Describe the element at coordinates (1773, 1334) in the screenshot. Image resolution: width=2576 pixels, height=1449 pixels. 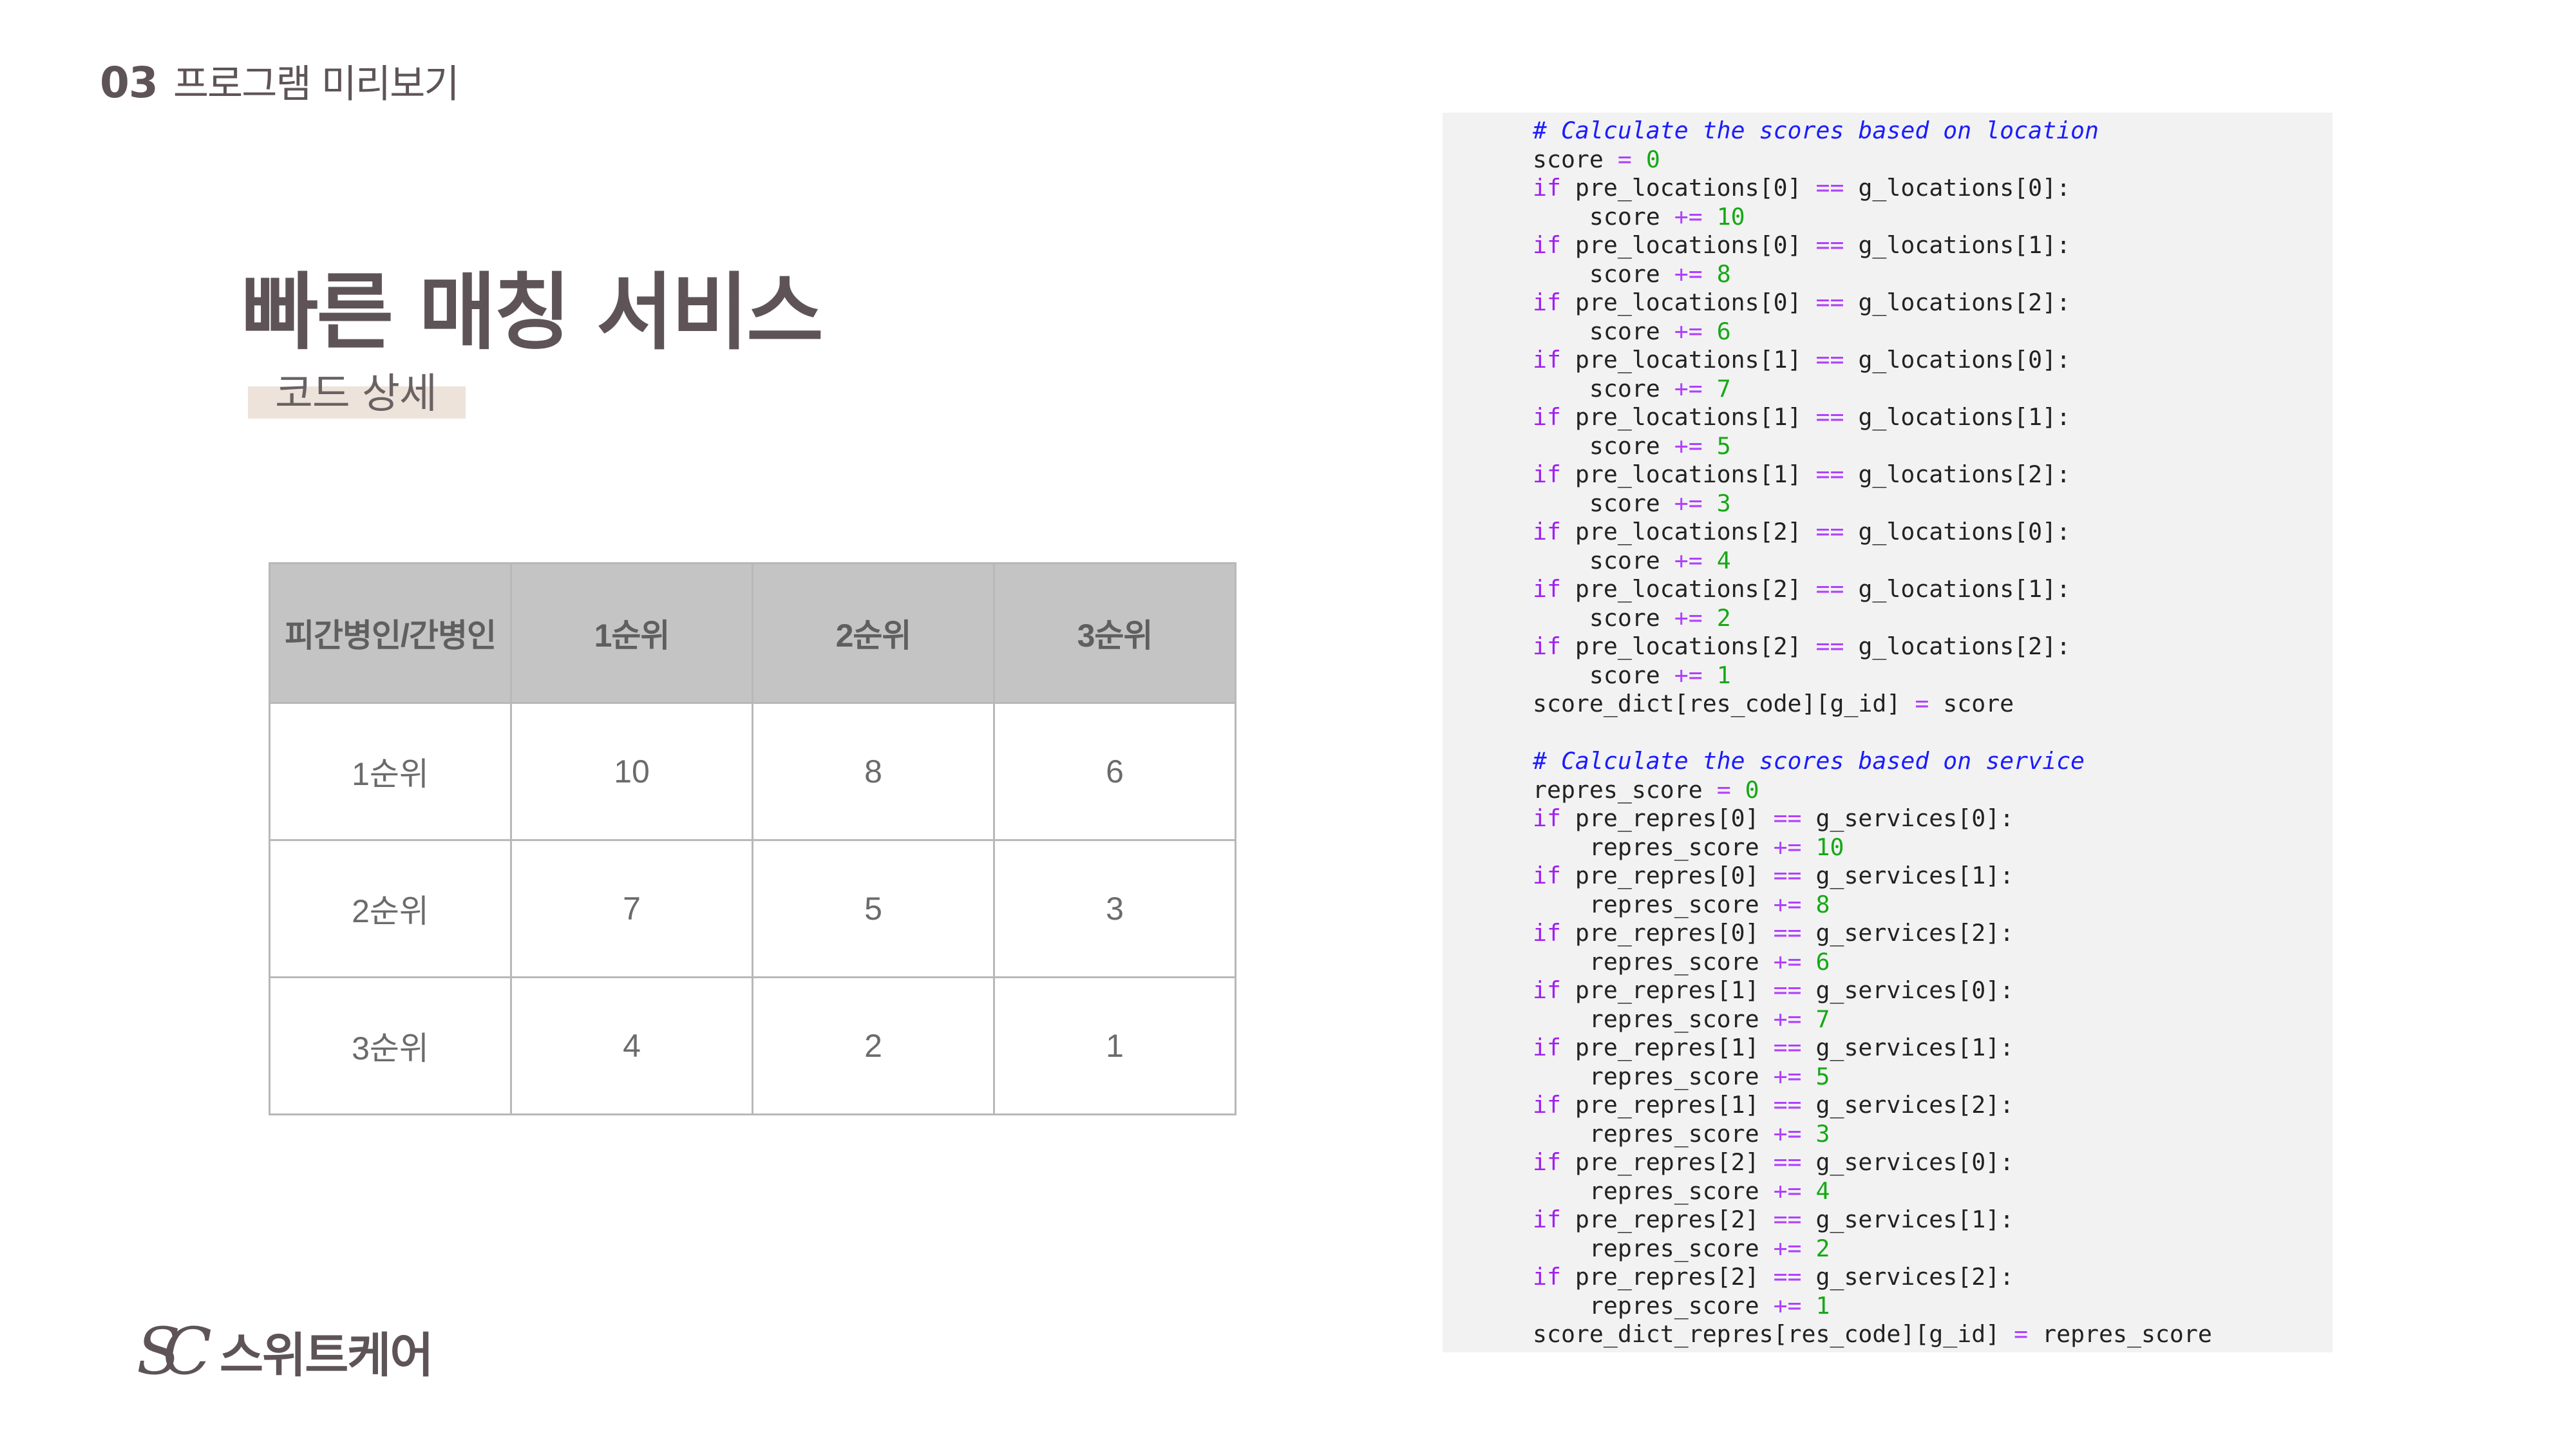
I see `code-token: score_dict_repres[res_code][g_id]` at that location.